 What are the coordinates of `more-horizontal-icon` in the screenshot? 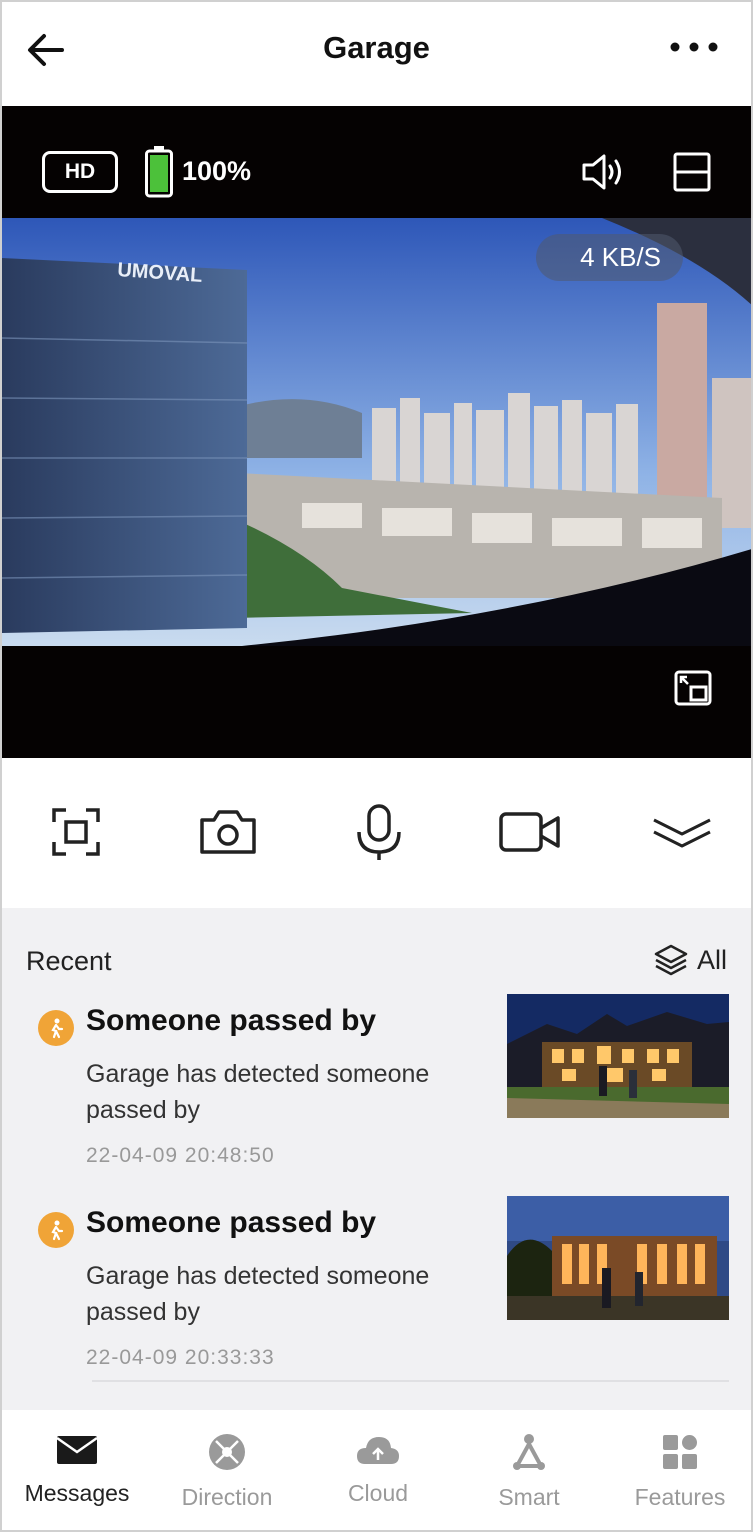 It's located at (694, 47).